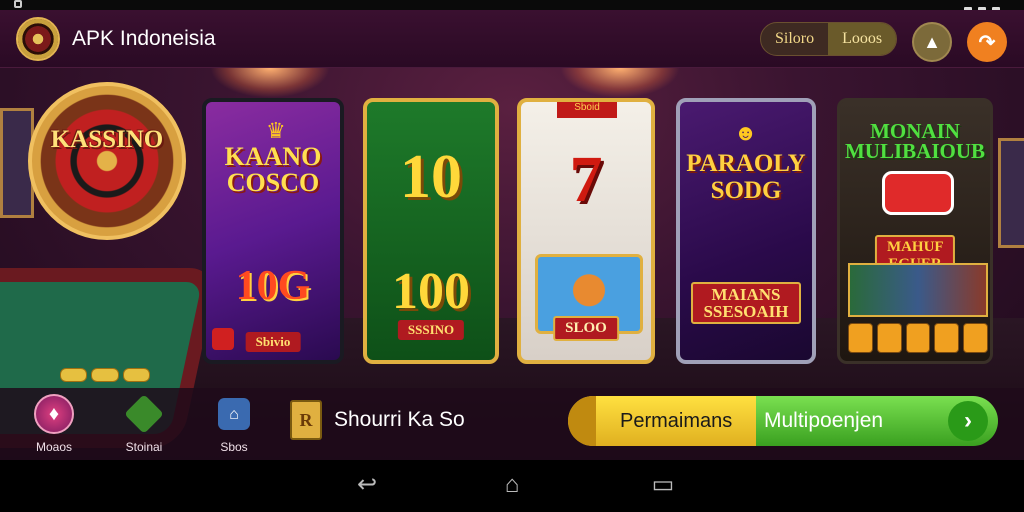 The height and width of the screenshot is (512, 1024). Describe the element at coordinates (1011, 193) in the screenshot. I see `wall-frame` at that location.